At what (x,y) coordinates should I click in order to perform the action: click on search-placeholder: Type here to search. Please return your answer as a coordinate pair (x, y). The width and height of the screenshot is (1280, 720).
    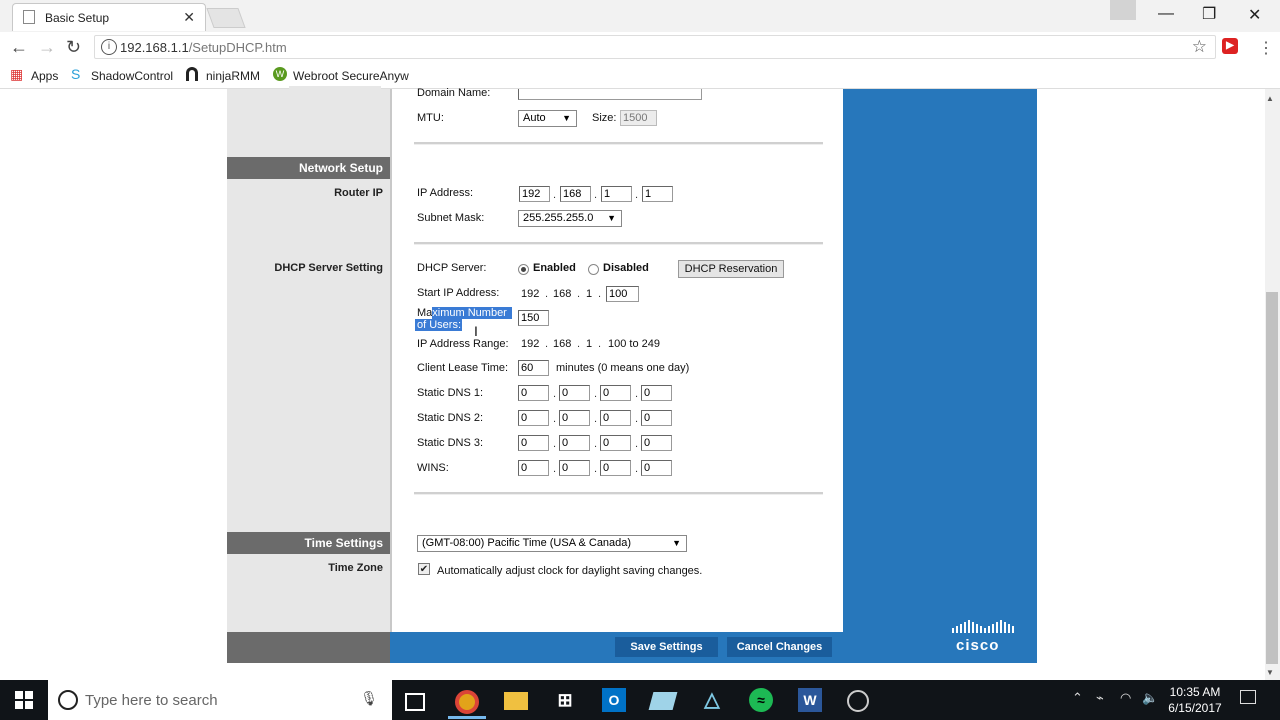
    Looking at the image, I should click on (151, 700).